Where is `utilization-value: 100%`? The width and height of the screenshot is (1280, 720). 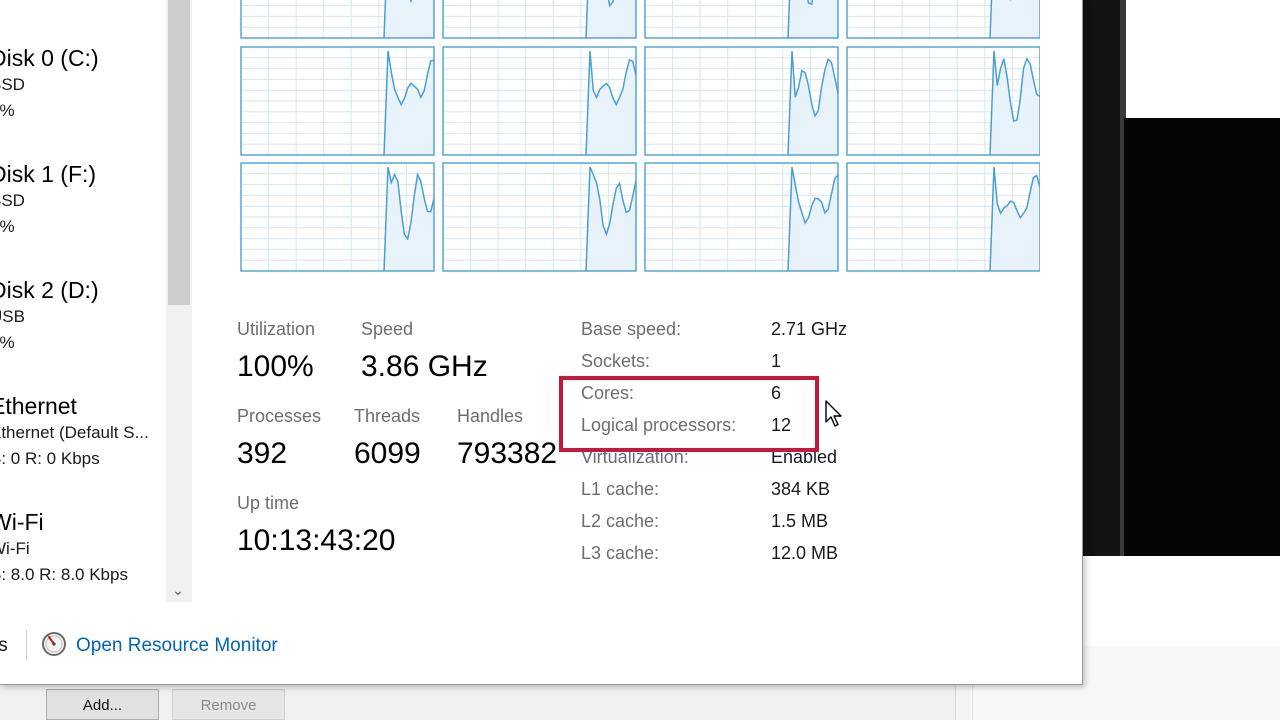
utilization-value: 100% is located at coordinates (275, 366).